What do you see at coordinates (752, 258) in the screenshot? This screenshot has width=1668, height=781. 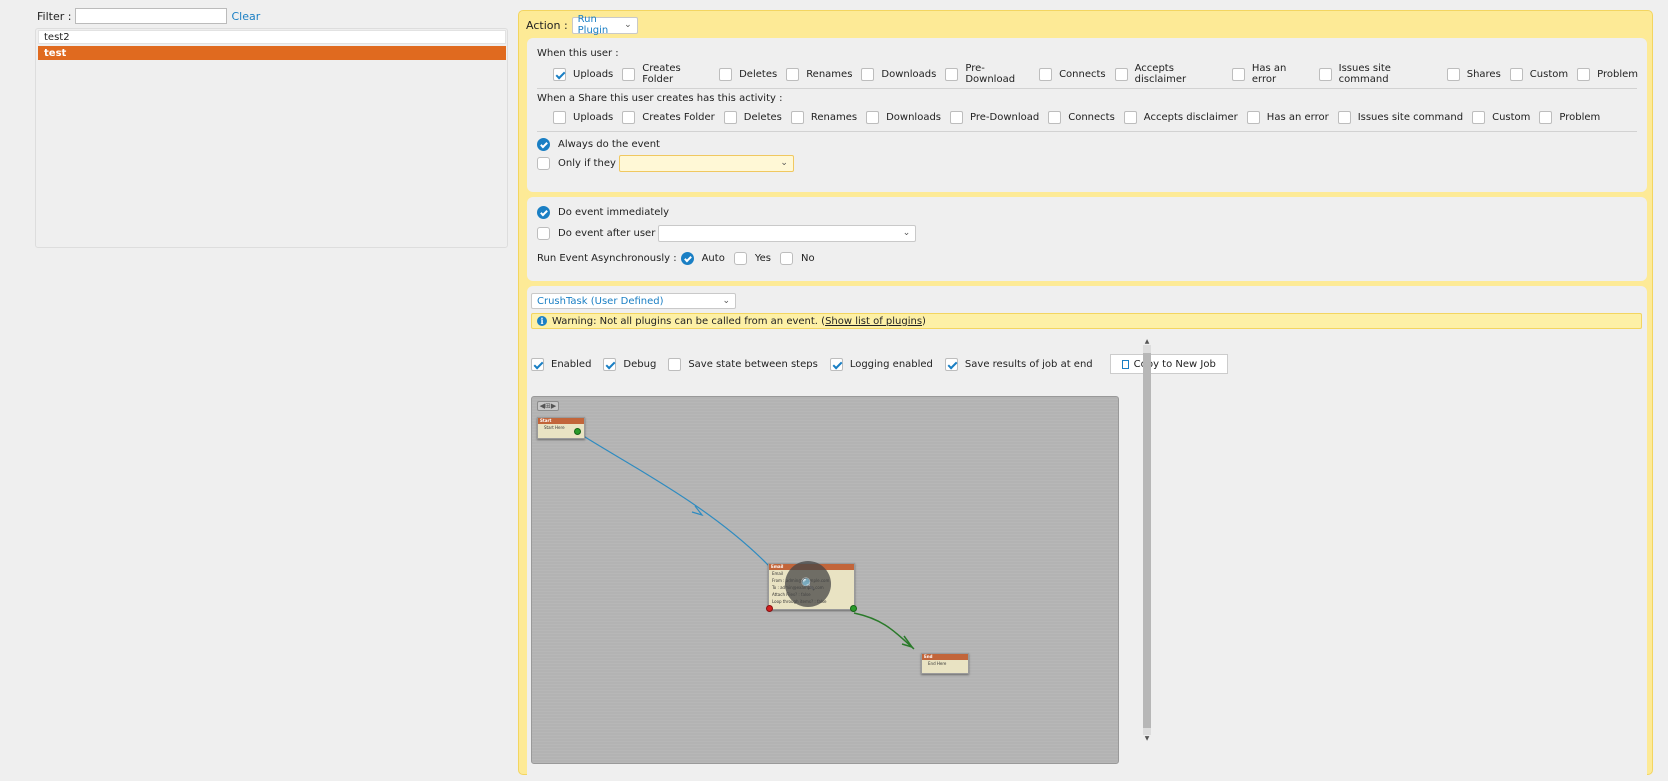 I see `async-yes-option: Yes` at bounding box center [752, 258].